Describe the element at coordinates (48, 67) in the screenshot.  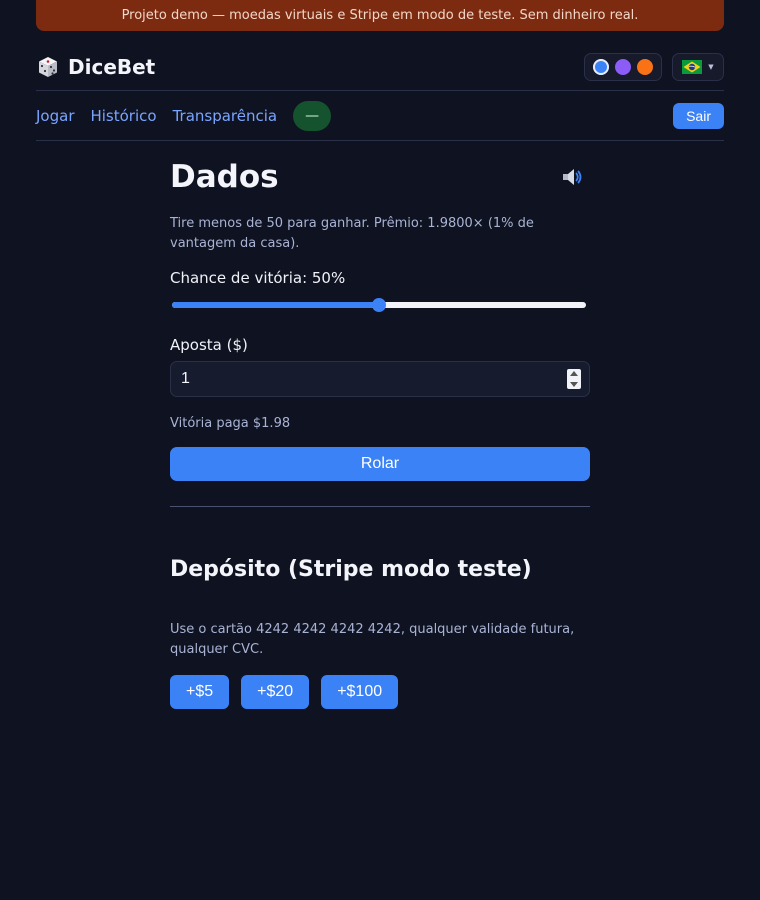
I see `dice-icon` at that location.